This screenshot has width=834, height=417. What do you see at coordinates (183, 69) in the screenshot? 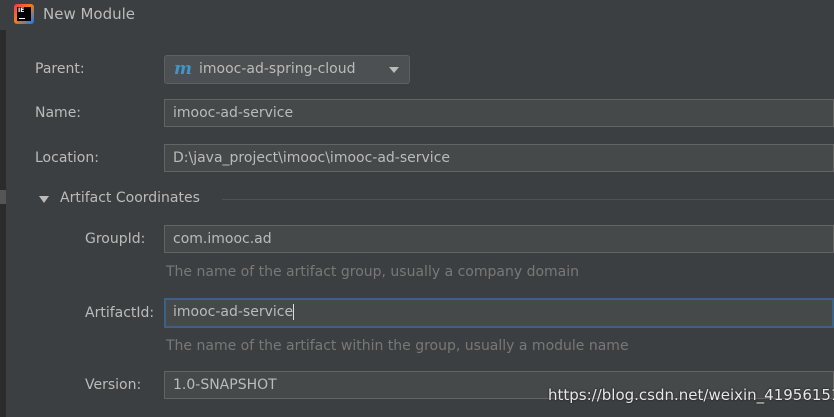
I see `maven-module-icon: m` at bounding box center [183, 69].